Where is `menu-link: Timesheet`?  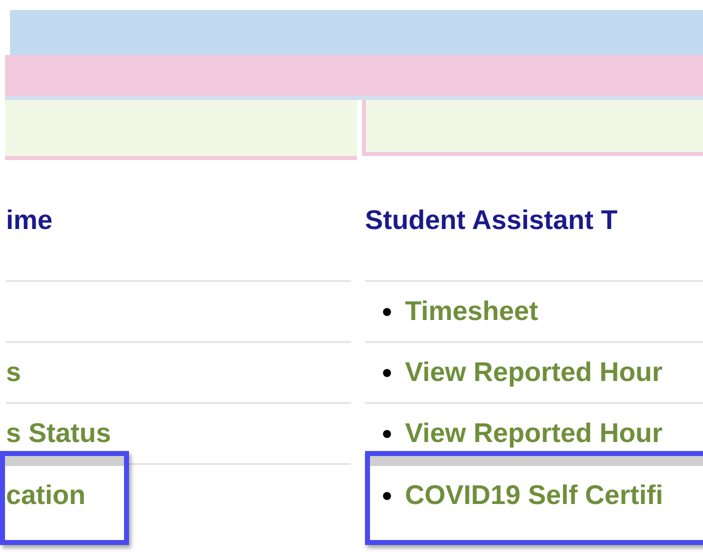
menu-link: Timesheet is located at coordinates (471, 311).